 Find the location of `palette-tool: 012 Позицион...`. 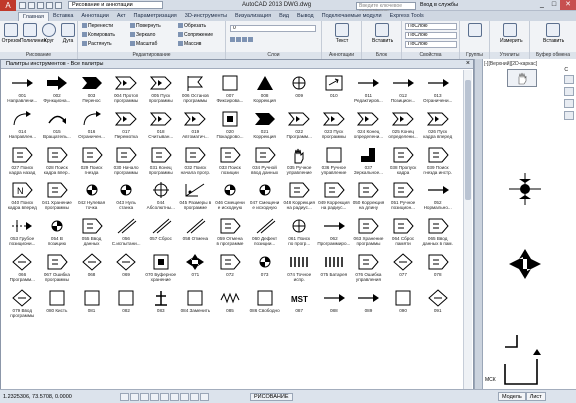

palette-tool: 012 Позицион... is located at coordinates (403, 90).